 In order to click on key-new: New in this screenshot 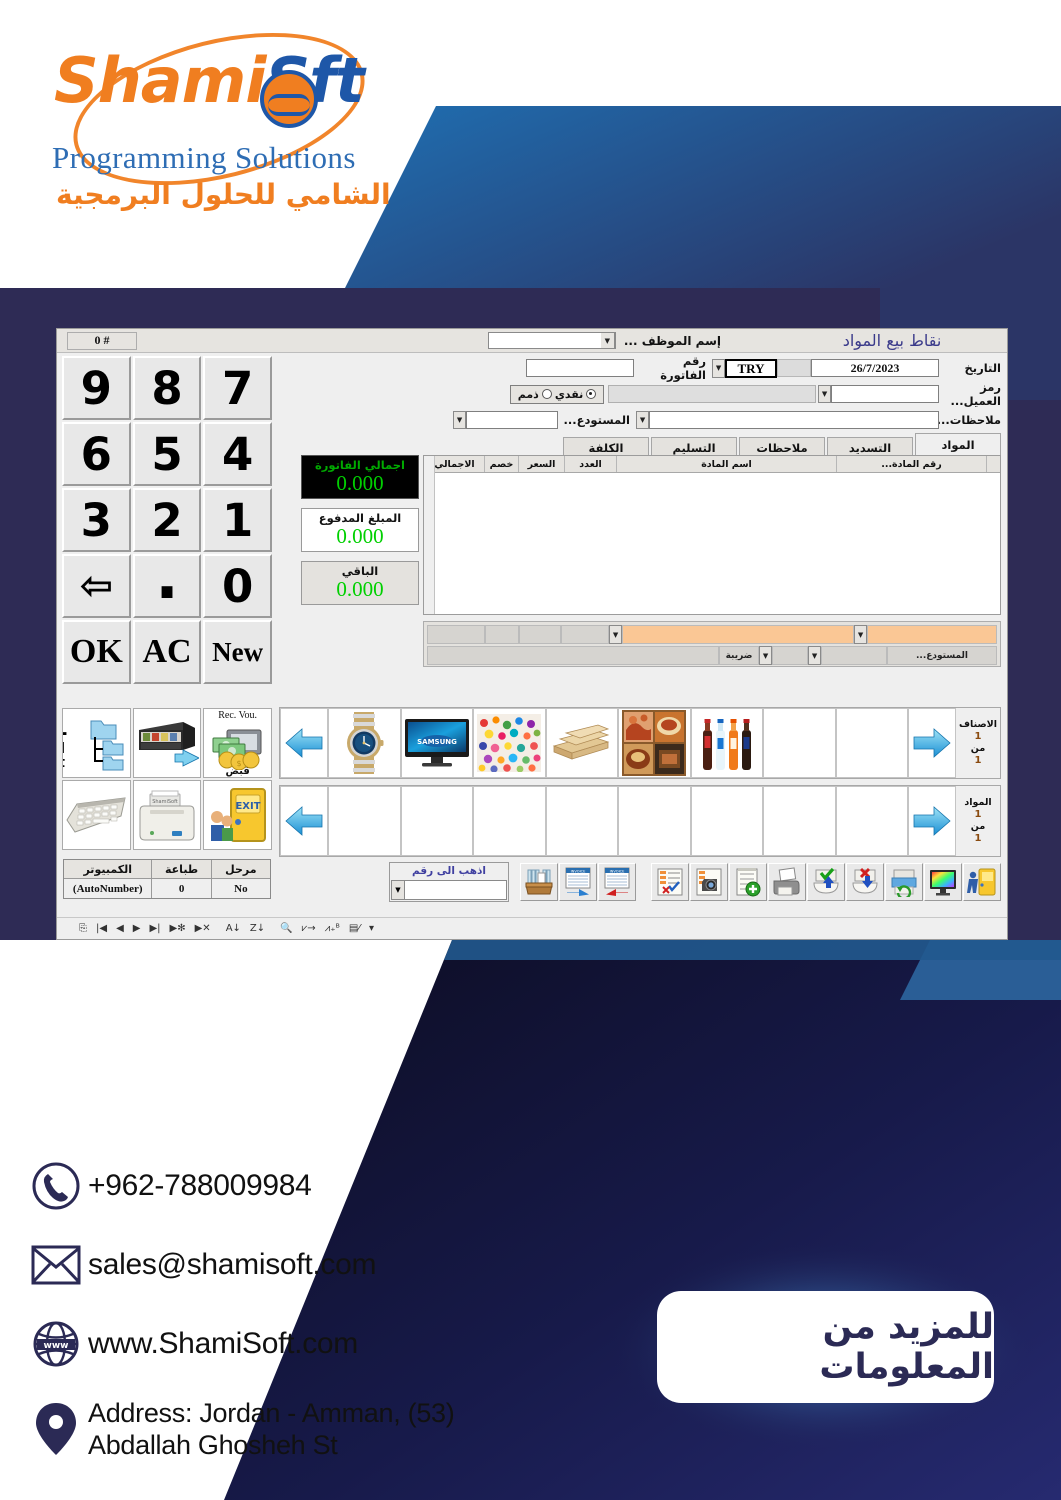, I will do `click(237, 652)`.